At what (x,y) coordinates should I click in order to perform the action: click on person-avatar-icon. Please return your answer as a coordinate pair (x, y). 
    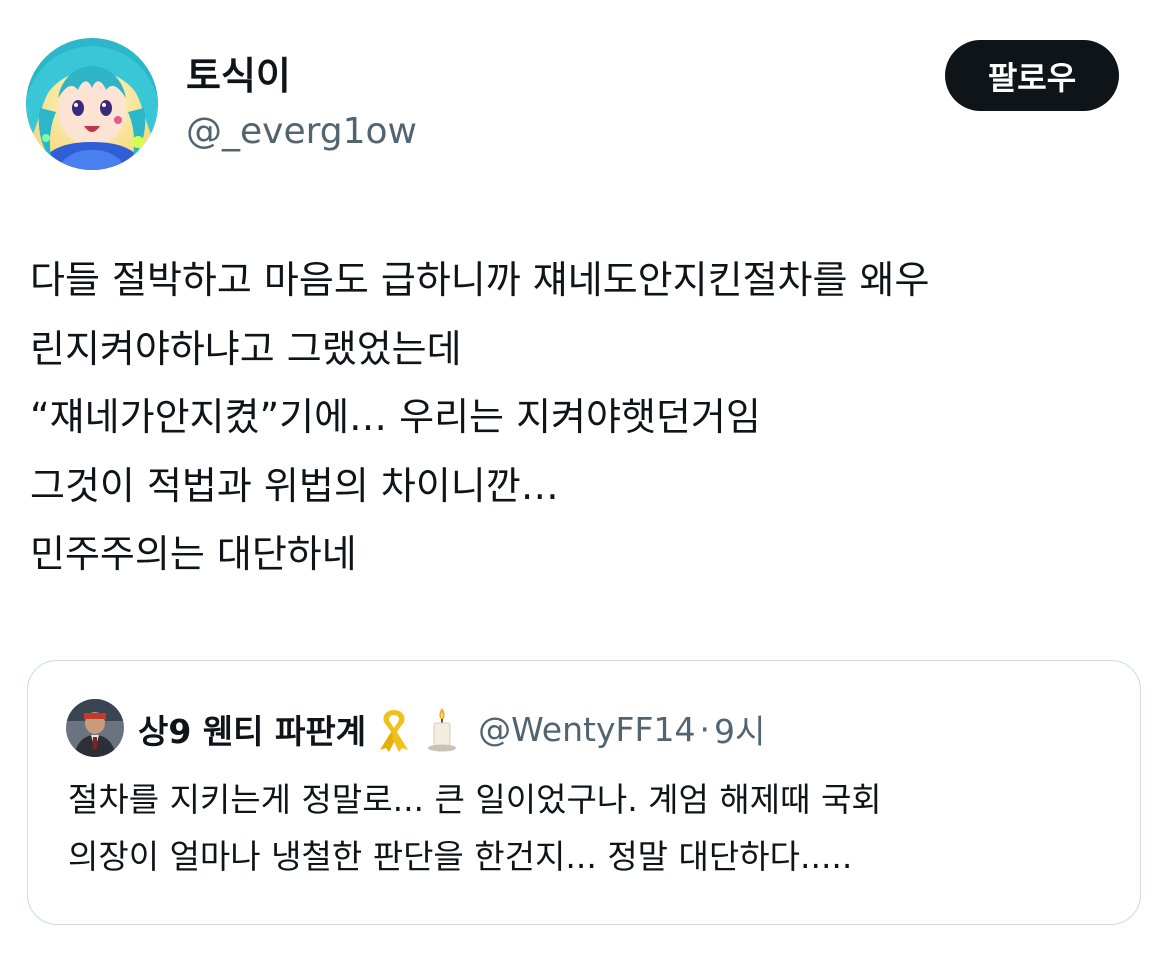
    Looking at the image, I should click on (95, 728).